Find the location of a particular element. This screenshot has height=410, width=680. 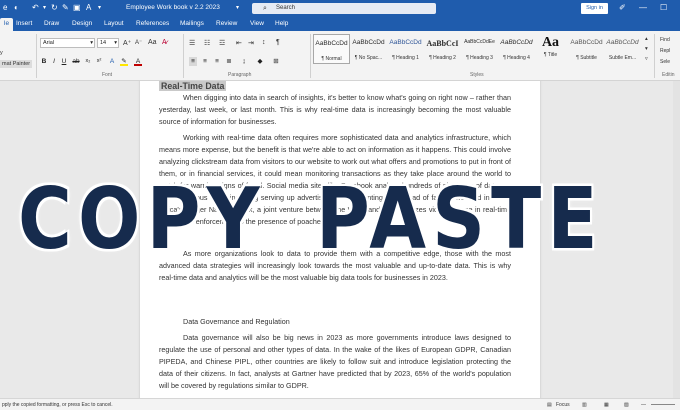

document-title: Employee Work book v 2.2 2023 is located at coordinates (173, 7).